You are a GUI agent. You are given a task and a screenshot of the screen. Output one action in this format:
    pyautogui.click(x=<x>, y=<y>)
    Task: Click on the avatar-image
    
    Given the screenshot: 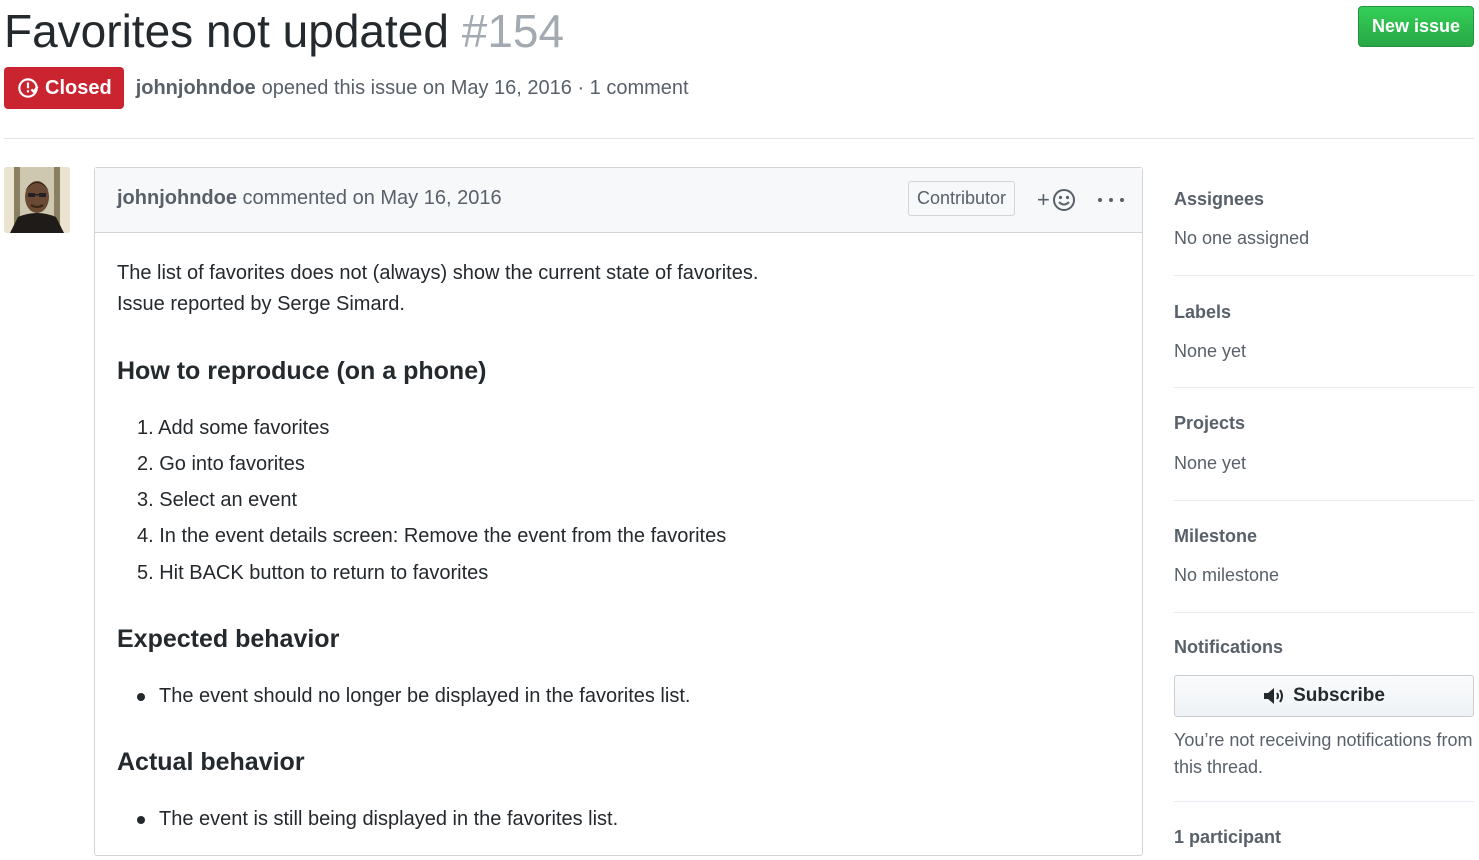 What is the action you would take?
    pyautogui.click(x=37, y=200)
    